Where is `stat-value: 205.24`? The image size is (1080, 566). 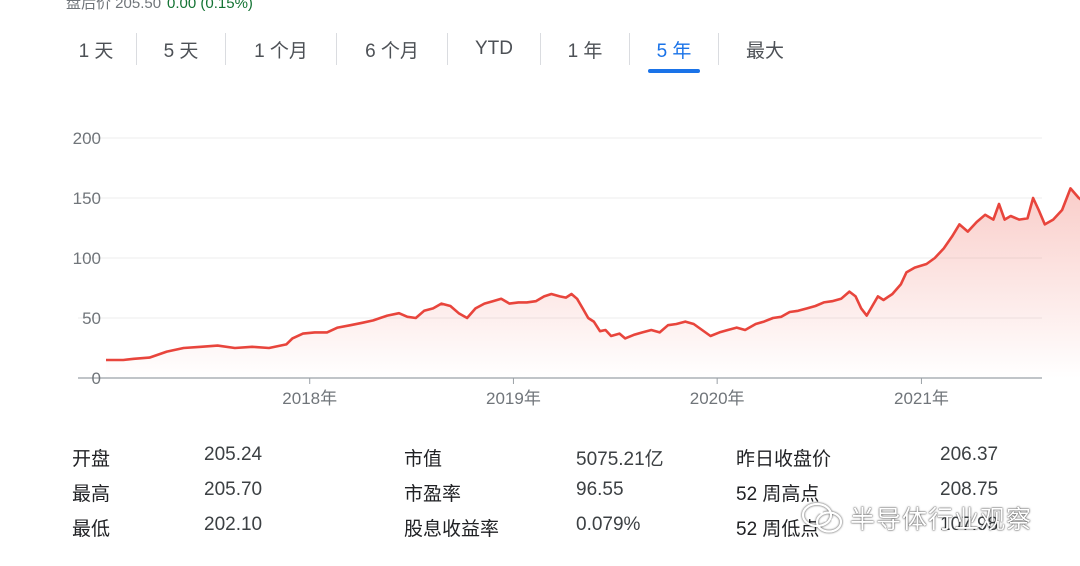
stat-value: 205.24 is located at coordinates (233, 454).